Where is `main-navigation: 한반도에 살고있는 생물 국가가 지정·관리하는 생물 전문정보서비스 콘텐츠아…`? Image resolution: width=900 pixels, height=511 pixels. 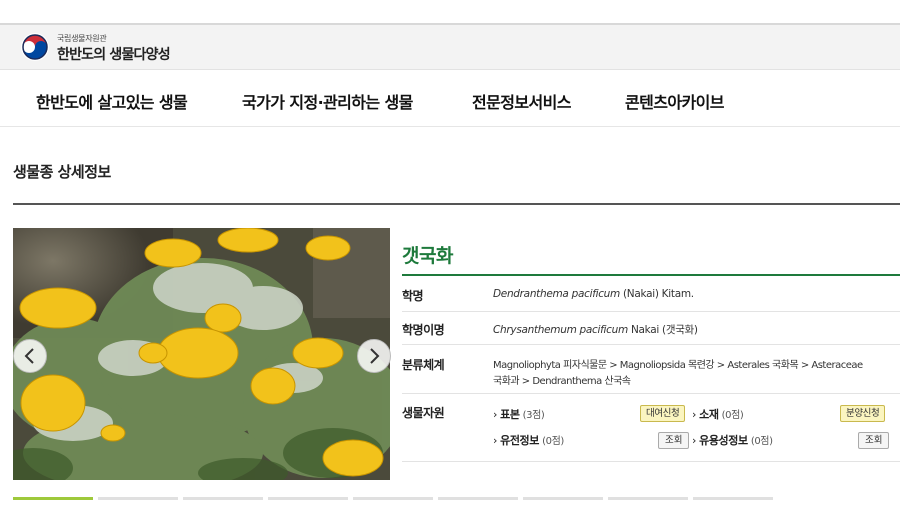 main-navigation: 한반도에 살고있는 생물 국가가 지정·관리하는 생물 전문정보서비스 콘텐츠아… is located at coordinates (450, 99).